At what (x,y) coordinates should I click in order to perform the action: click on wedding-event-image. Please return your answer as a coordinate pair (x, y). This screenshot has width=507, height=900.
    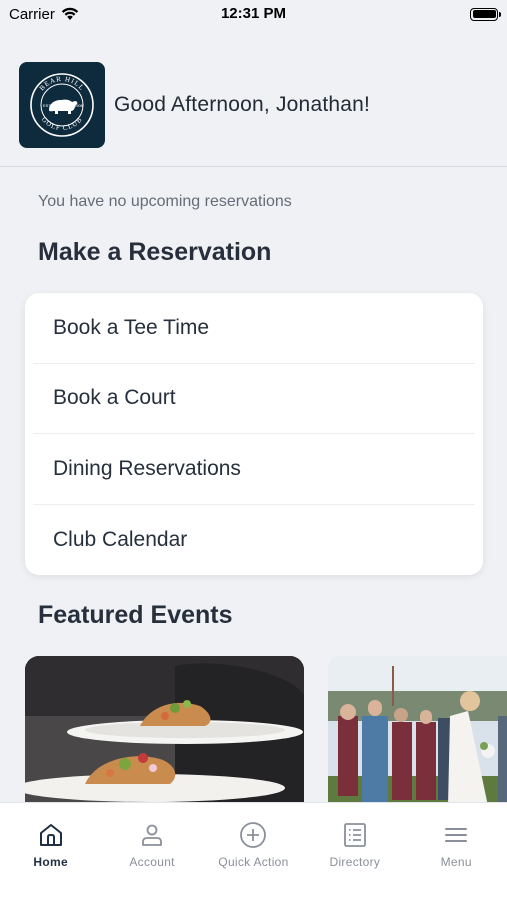
    Looking at the image, I should click on (417, 736).